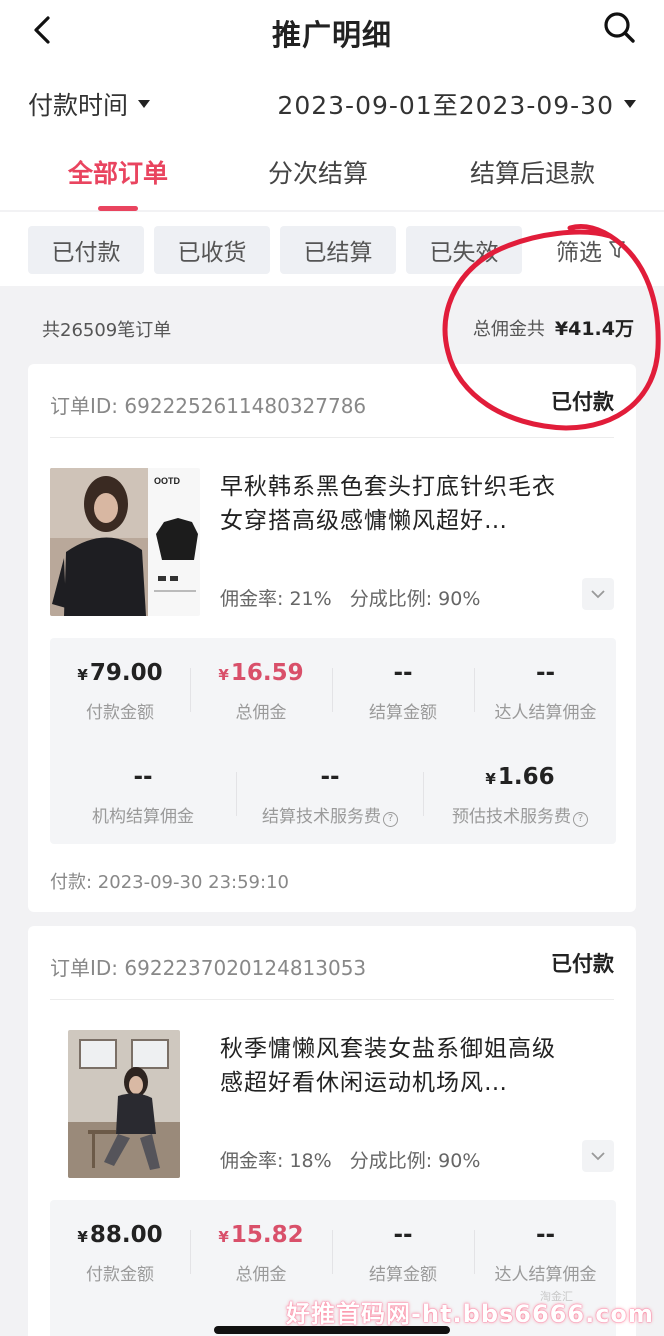  I want to click on commission-rate-row: 佣金率: 21% 分成比例: 90%, so click(350, 597).